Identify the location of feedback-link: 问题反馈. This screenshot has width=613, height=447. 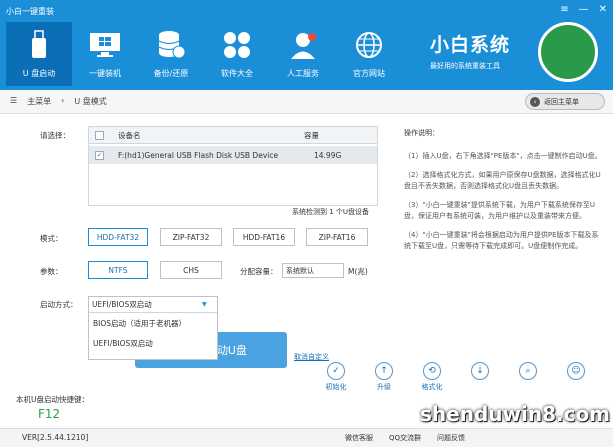
(451, 438).